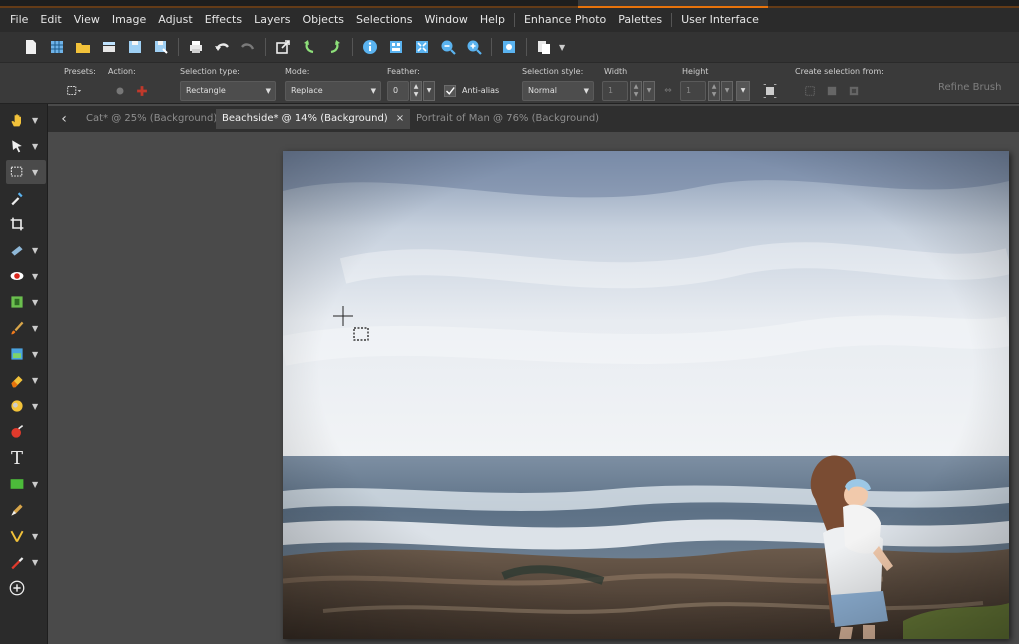 This screenshot has width=1019, height=644. I want to click on menu-layers: Layers, so click(272, 20).